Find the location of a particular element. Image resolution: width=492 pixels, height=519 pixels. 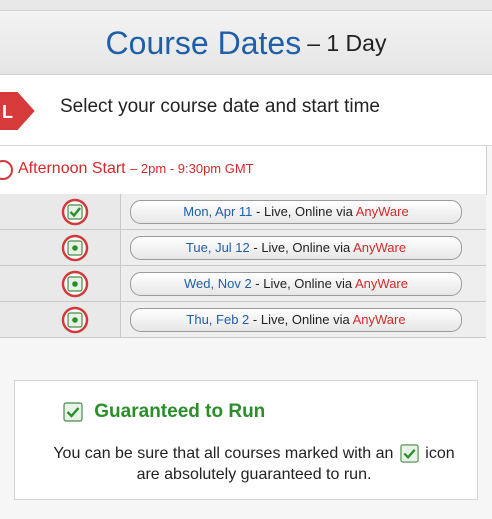

guarantee-title: Guaranteed to Run is located at coordinates (164, 412).